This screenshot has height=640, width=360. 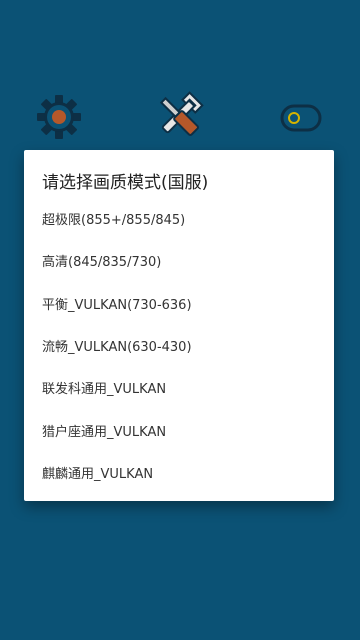 I want to click on option-mediatek-vulkan: 联发科通用_VULKAN, so click(x=182, y=390).